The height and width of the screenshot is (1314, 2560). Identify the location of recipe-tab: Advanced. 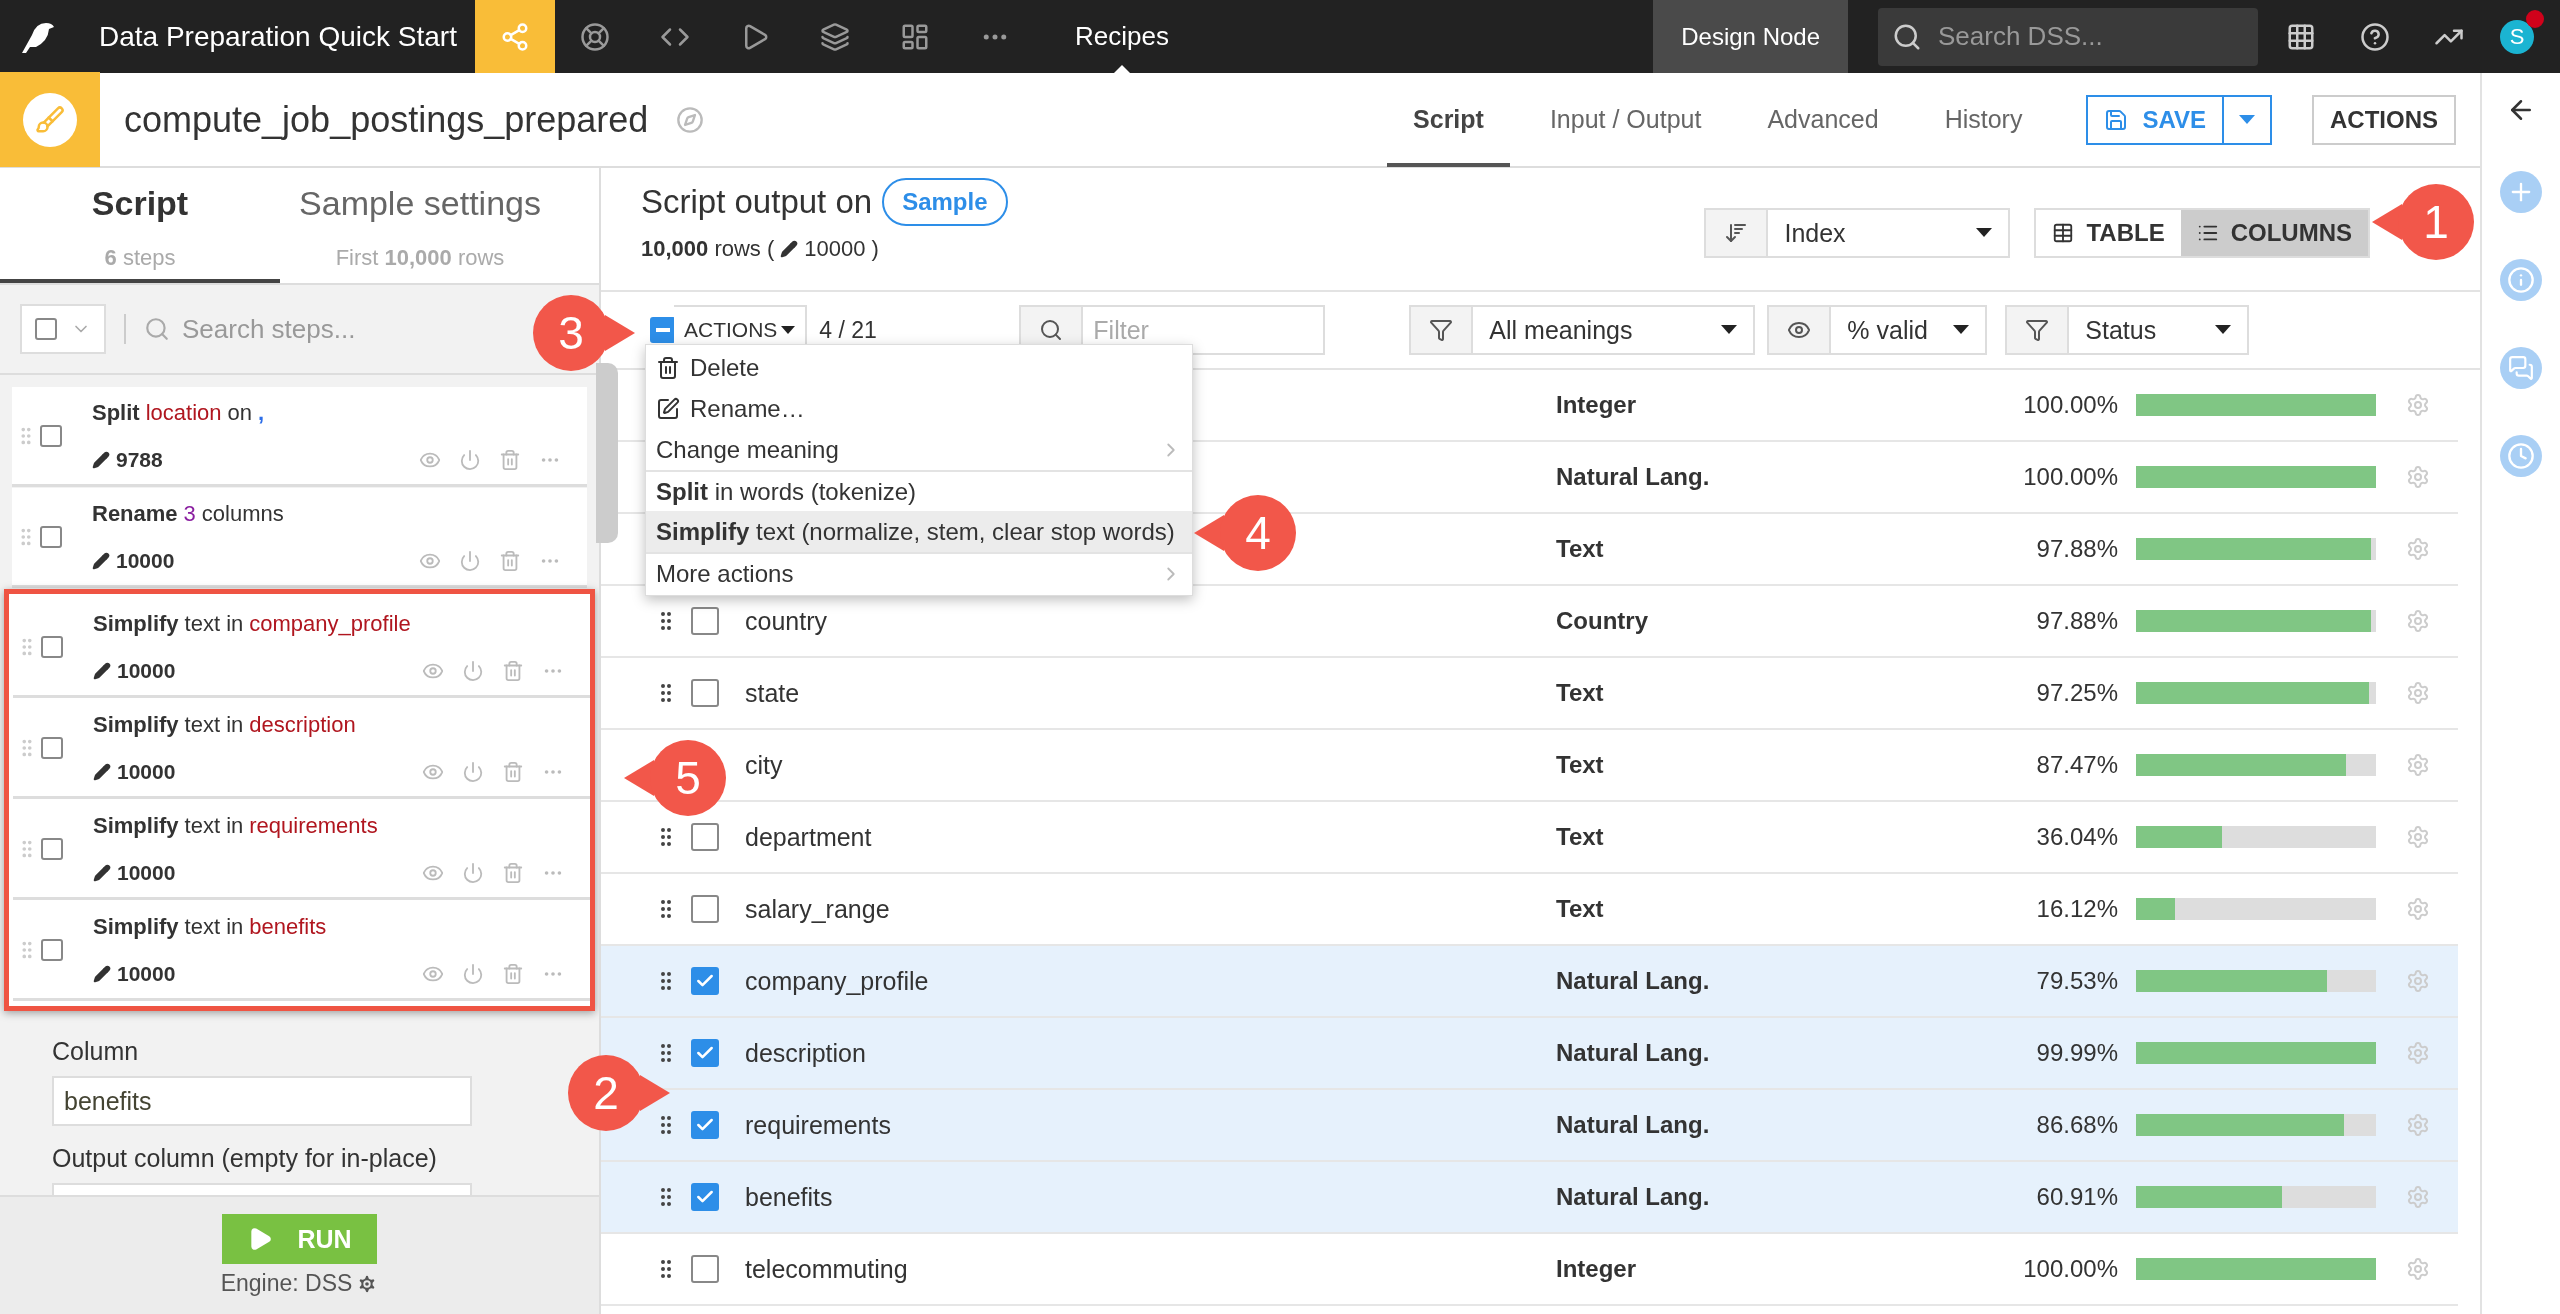
(1823, 119).